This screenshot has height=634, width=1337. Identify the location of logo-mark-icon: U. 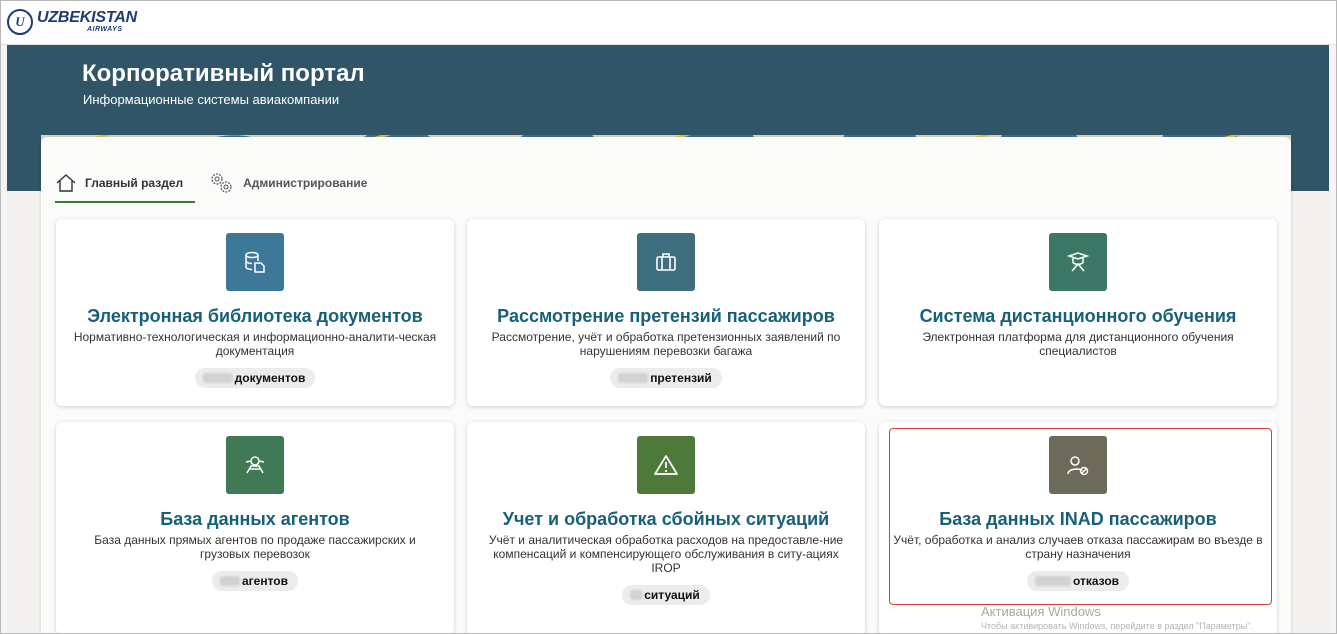
(20, 22).